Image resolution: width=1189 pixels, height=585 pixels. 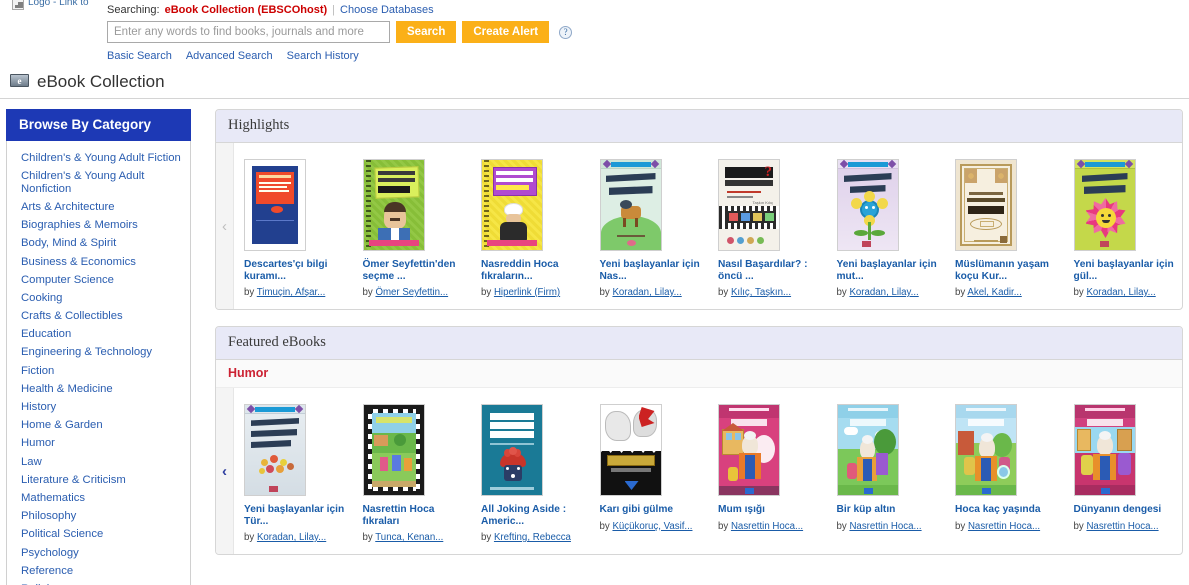 What do you see at coordinates (98, 571) in the screenshot?
I see `category-link: Reference` at bounding box center [98, 571].